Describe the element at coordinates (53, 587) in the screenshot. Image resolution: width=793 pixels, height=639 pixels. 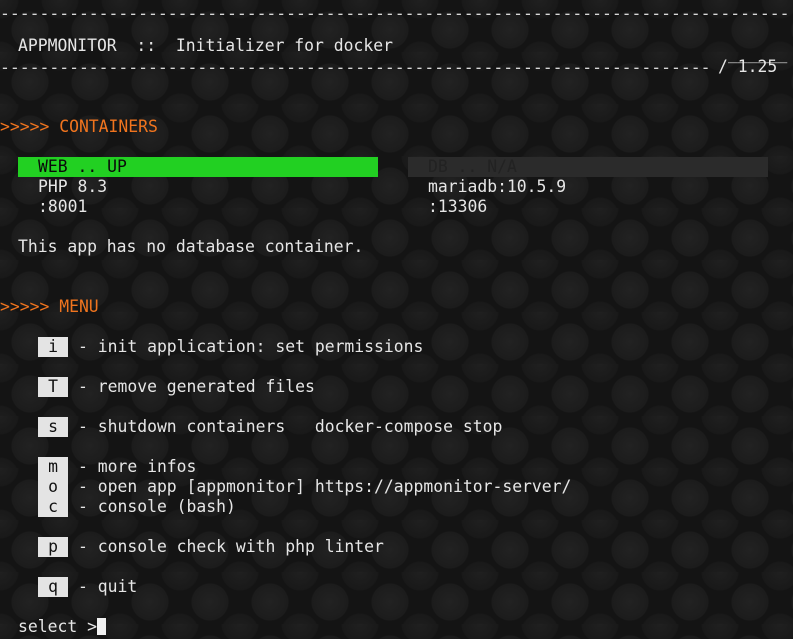
I see `menu-key-q: q` at that location.